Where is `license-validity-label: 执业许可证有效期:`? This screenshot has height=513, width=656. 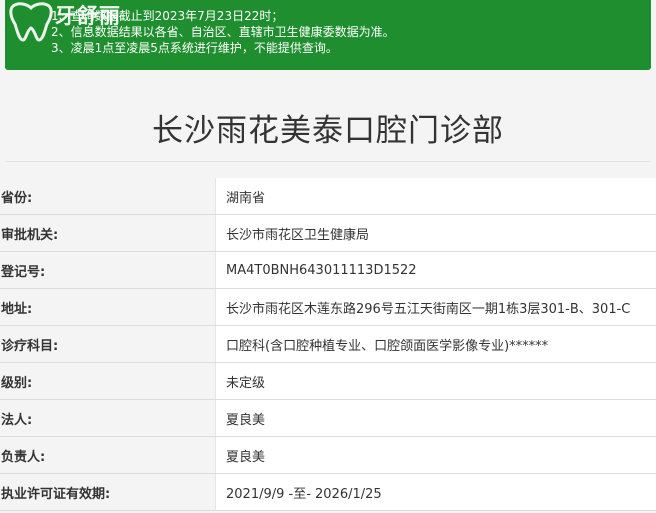
license-validity-label: 执业许可证有效期: is located at coordinates (108, 492).